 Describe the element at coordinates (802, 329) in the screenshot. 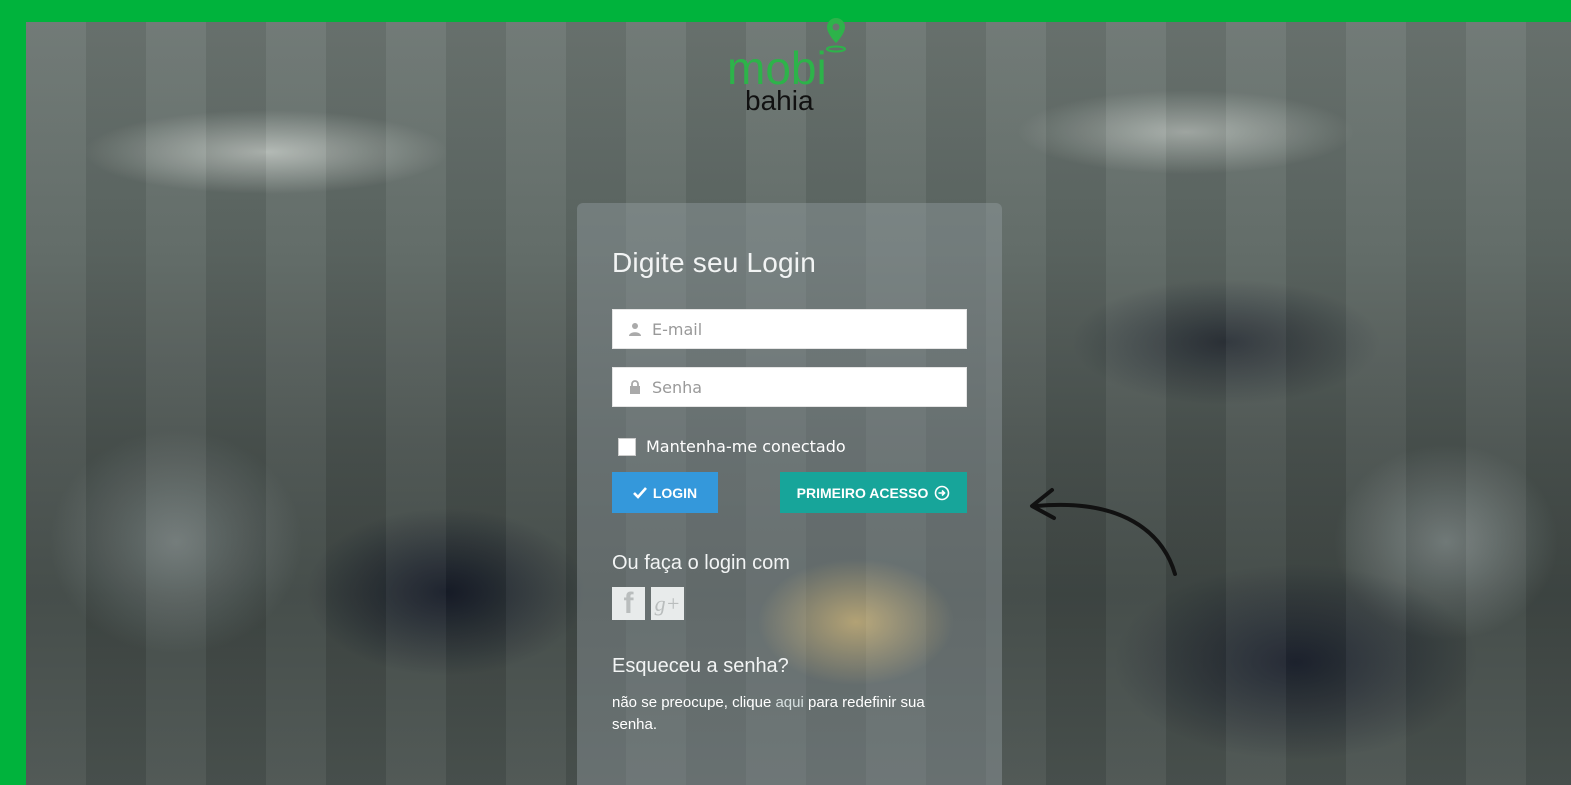

I see `email-input` at that location.